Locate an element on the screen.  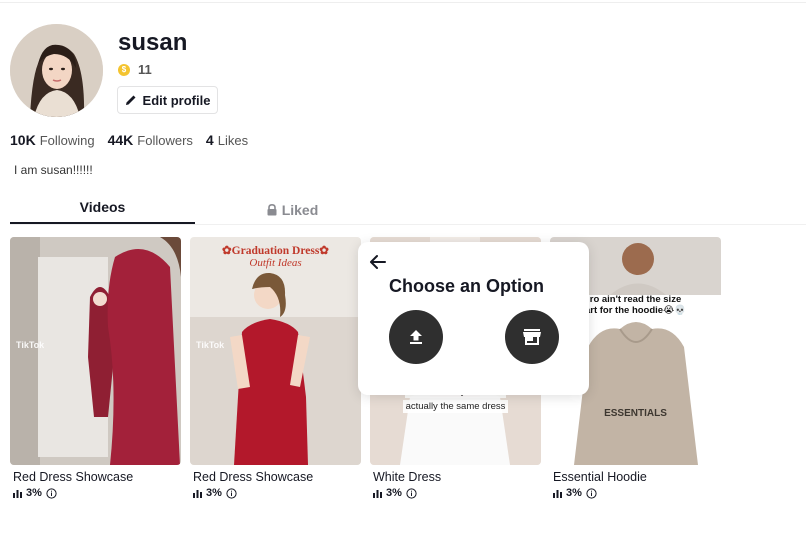
stat-followers: 44K Followers is located at coordinates (150, 140).